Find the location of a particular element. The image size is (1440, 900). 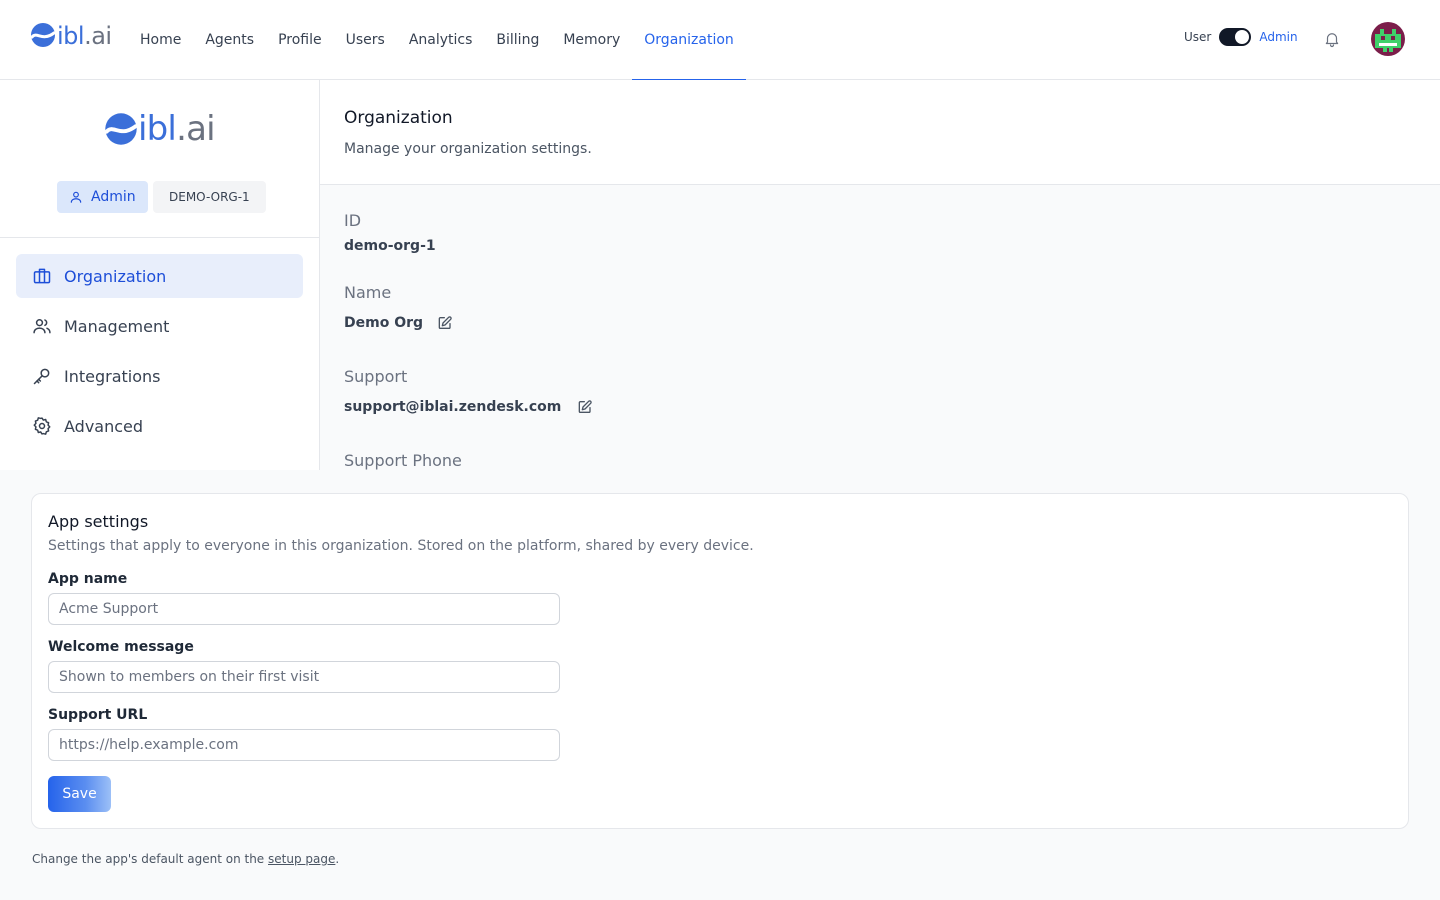

nav-home: Home is located at coordinates (160, 40).